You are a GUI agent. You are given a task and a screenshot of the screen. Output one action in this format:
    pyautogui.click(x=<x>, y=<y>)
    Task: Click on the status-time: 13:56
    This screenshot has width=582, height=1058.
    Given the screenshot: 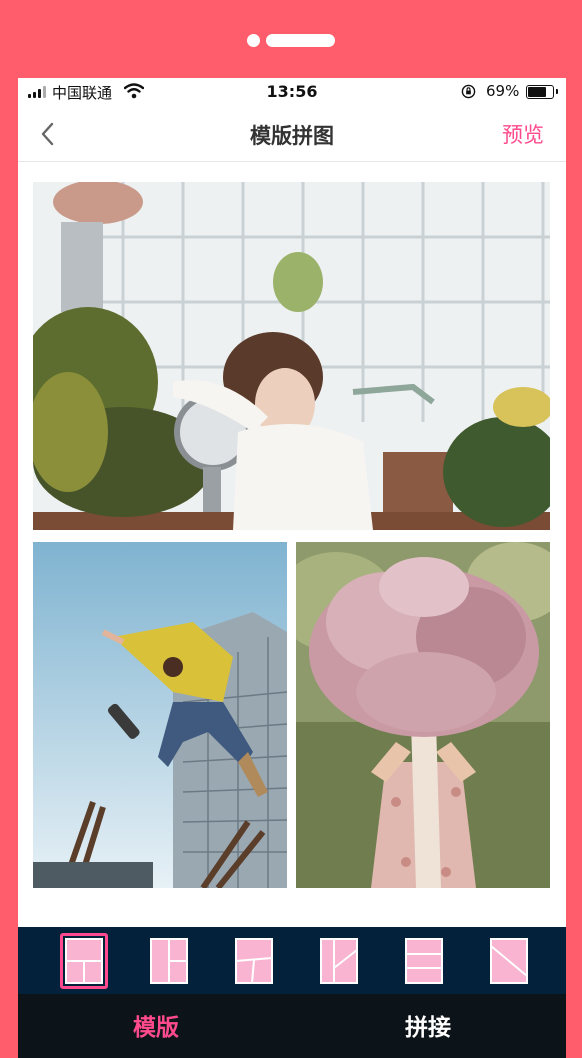 What is the action you would take?
    pyautogui.click(x=292, y=91)
    